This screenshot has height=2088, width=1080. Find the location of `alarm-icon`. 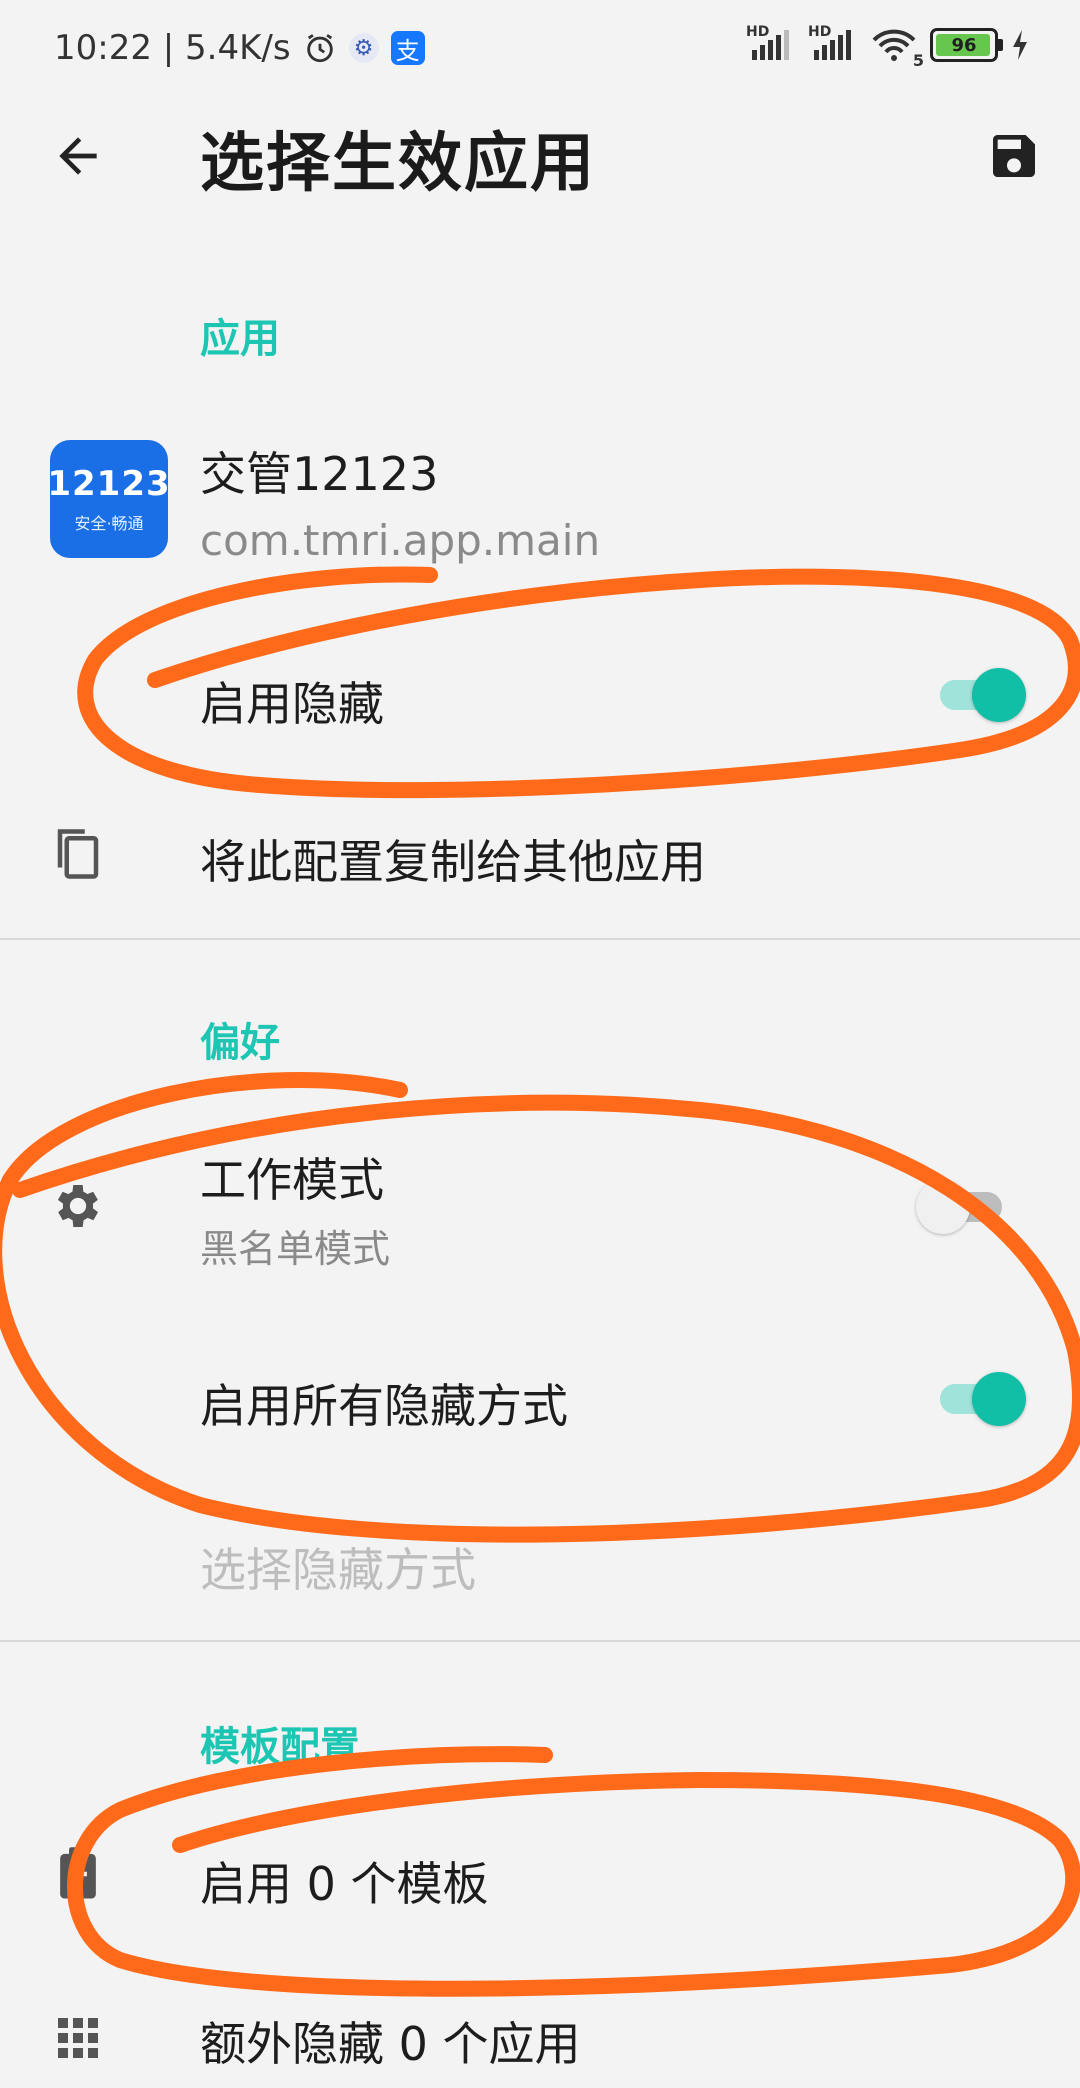

alarm-icon is located at coordinates (320, 48).